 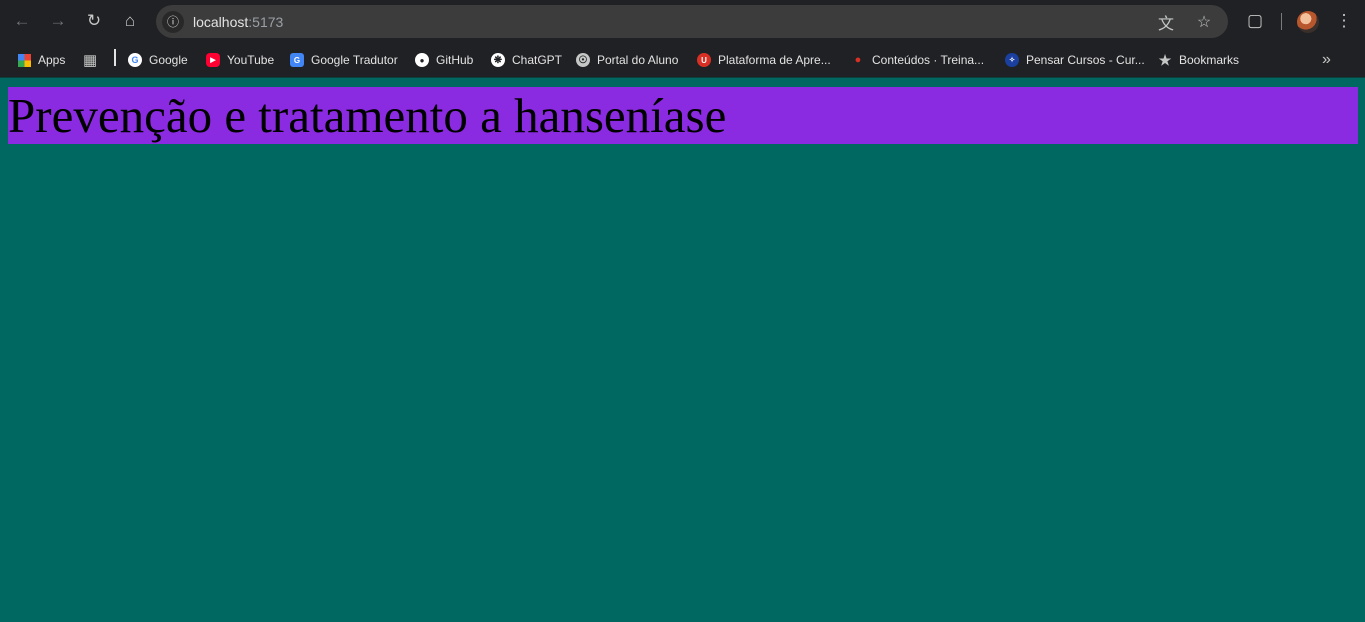 I want to click on bookmark-separator, so click(x=115, y=57).